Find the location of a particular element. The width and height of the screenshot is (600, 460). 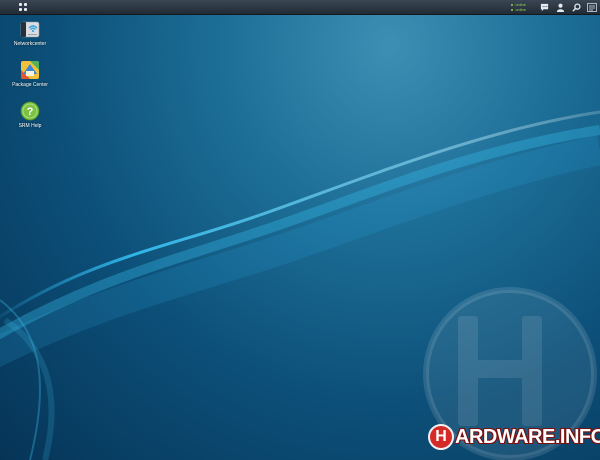

user-icon is located at coordinates (560, 7).